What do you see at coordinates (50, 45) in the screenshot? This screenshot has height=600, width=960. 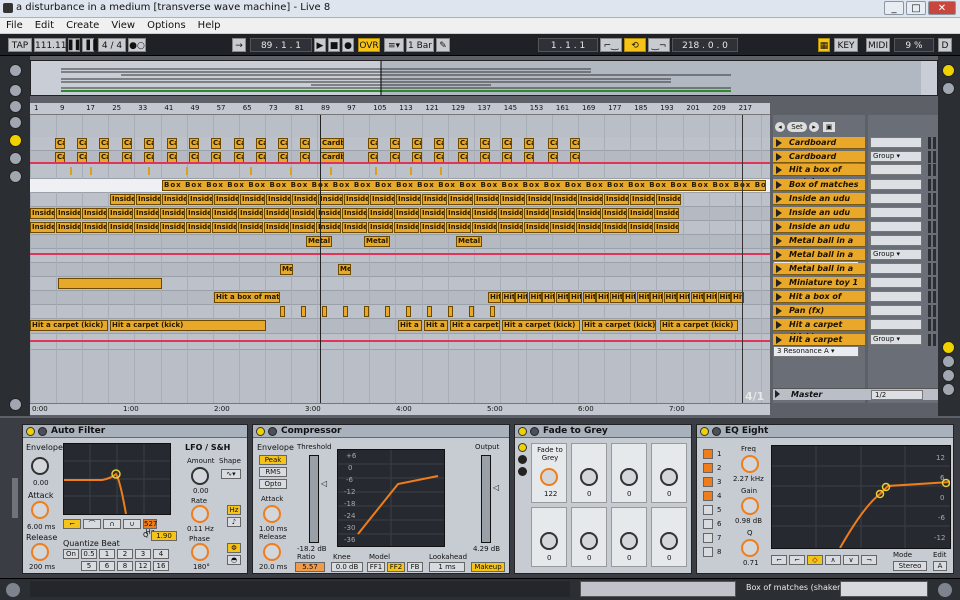 I see `tempo-field: 111.11` at bounding box center [50, 45].